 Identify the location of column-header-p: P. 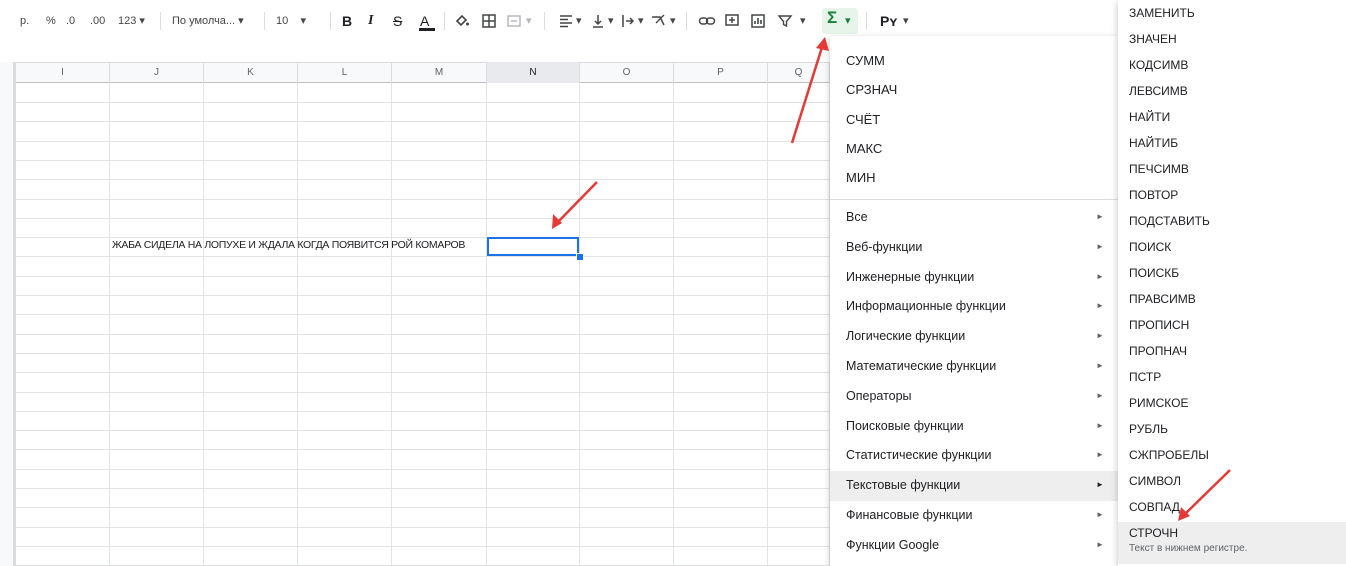
(721, 72).